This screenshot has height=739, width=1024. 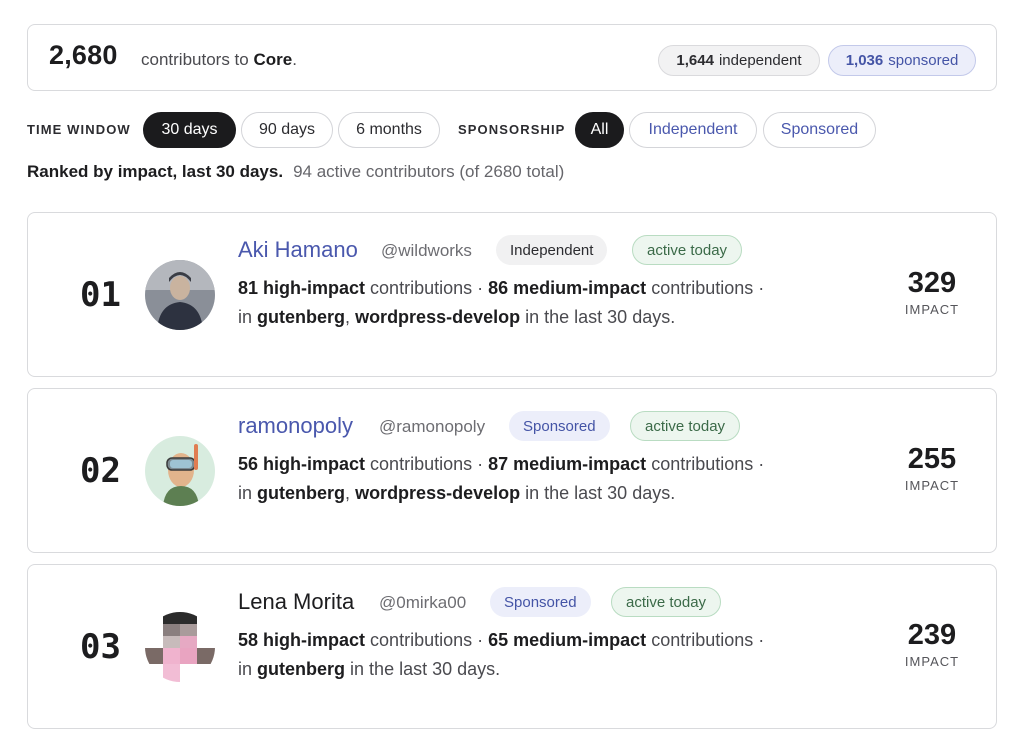 What do you see at coordinates (902, 60) in the screenshot?
I see `sponsored-count-badge: 1,036 sponsored` at bounding box center [902, 60].